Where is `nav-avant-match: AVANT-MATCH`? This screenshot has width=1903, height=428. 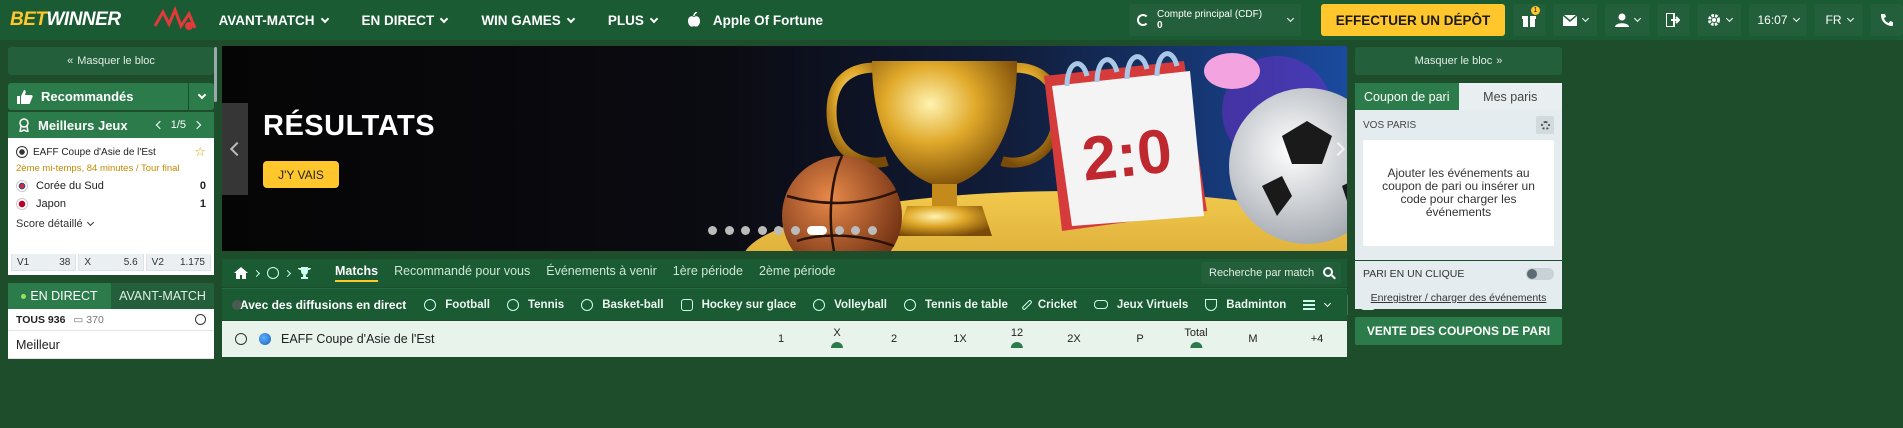 nav-avant-match: AVANT-MATCH is located at coordinates (274, 20).